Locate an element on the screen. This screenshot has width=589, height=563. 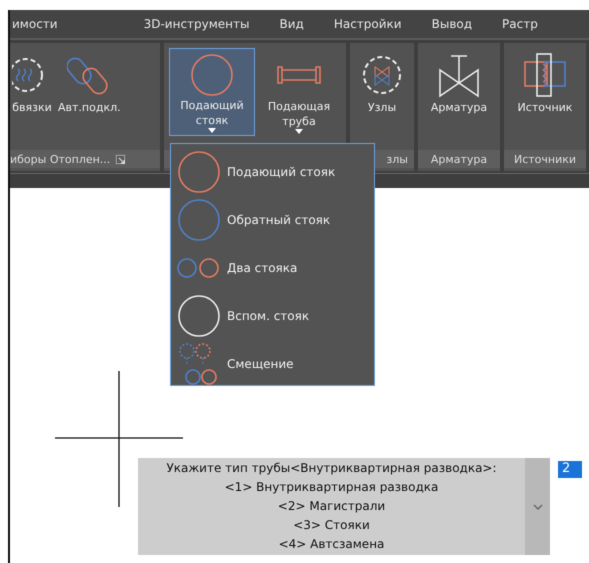
ribbon-tool-button: Арматура is located at coordinates (459, 92).